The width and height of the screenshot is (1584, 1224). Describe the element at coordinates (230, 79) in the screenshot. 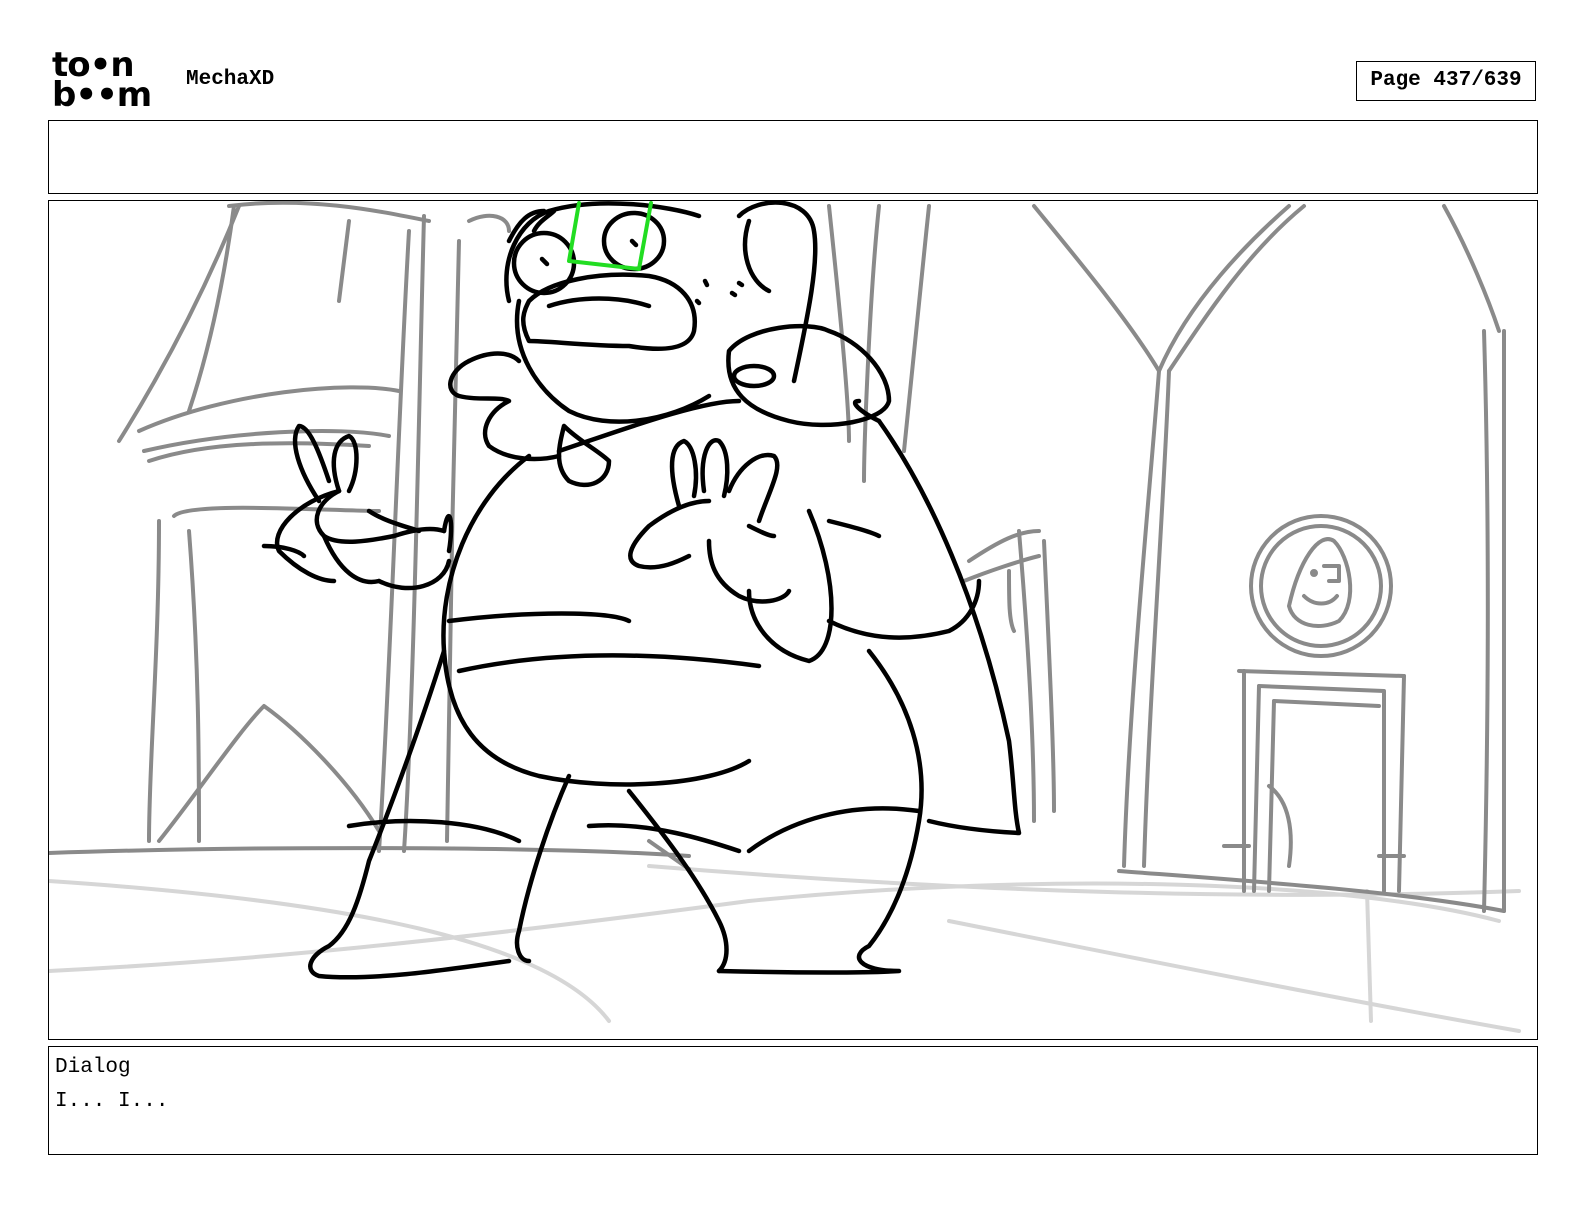

I see `project-title: MechaXD` at that location.